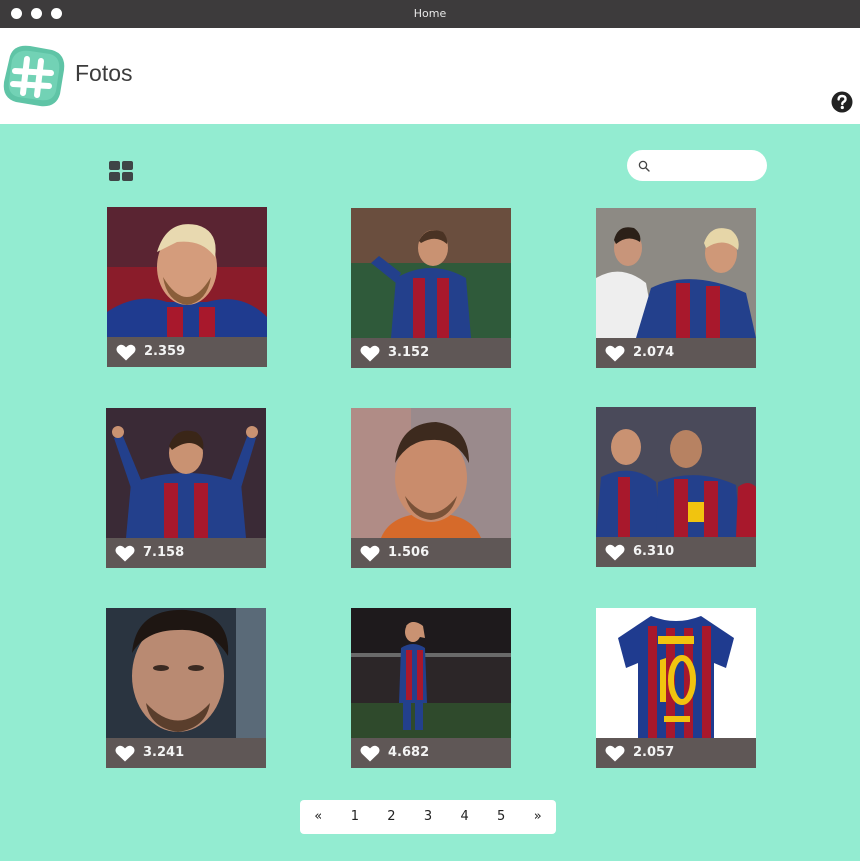 The width and height of the screenshot is (860, 861). Describe the element at coordinates (165, 351) in the screenshot. I see `like-count: 2.359` at that location.